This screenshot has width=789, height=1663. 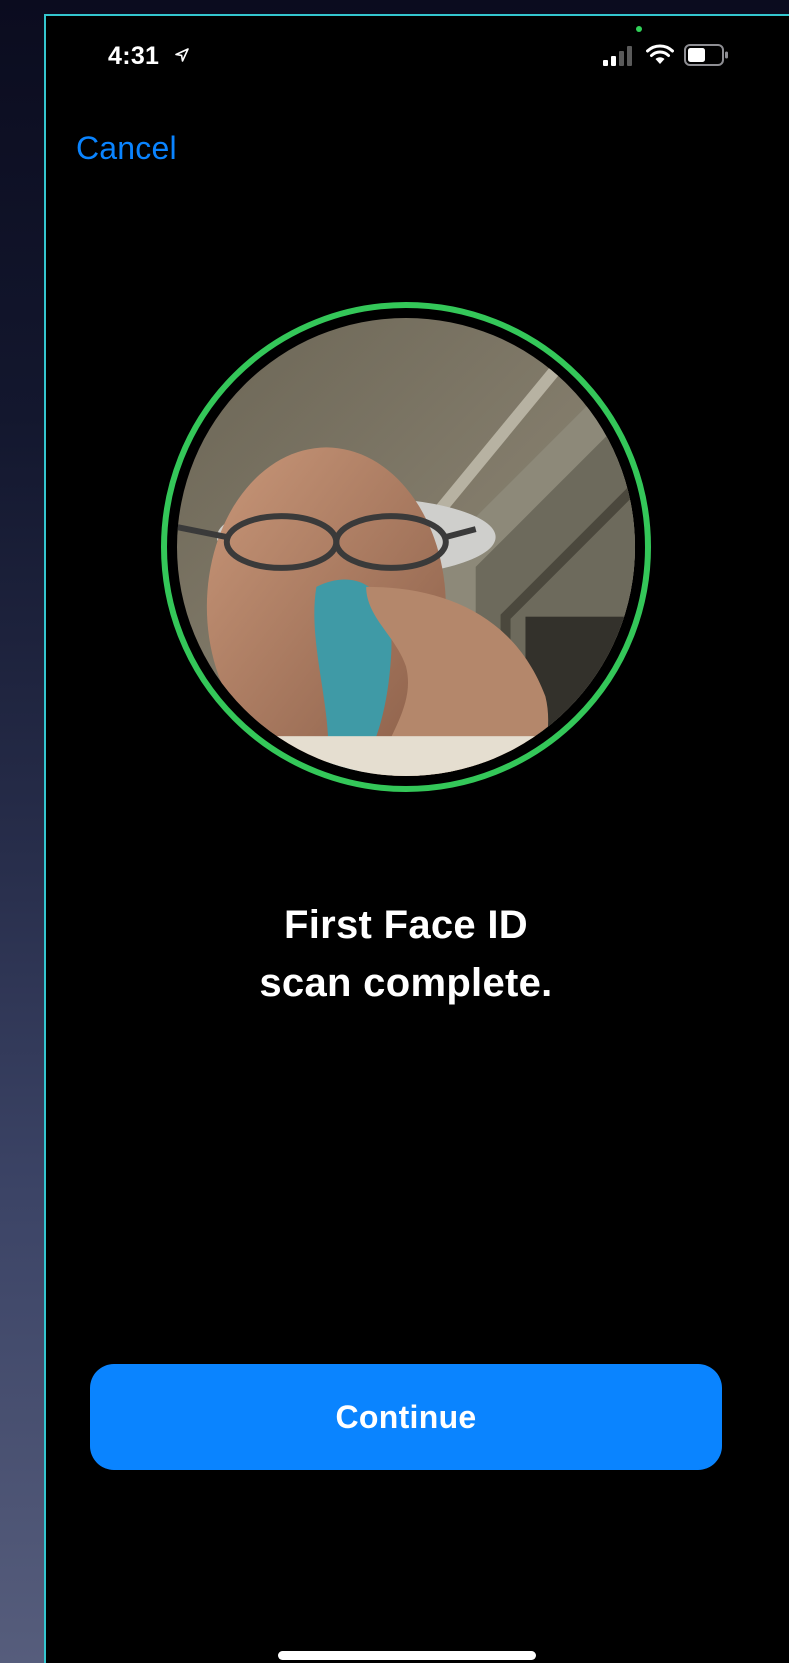 What do you see at coordinates (617, 56) in the screenshot?
I see `cellular-signal-icon` at bounding box center [617, 56].